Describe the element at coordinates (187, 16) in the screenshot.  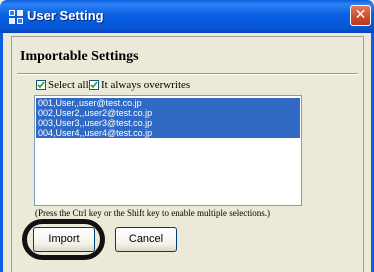
I see `title-bar: User Setting ✕` at that location.